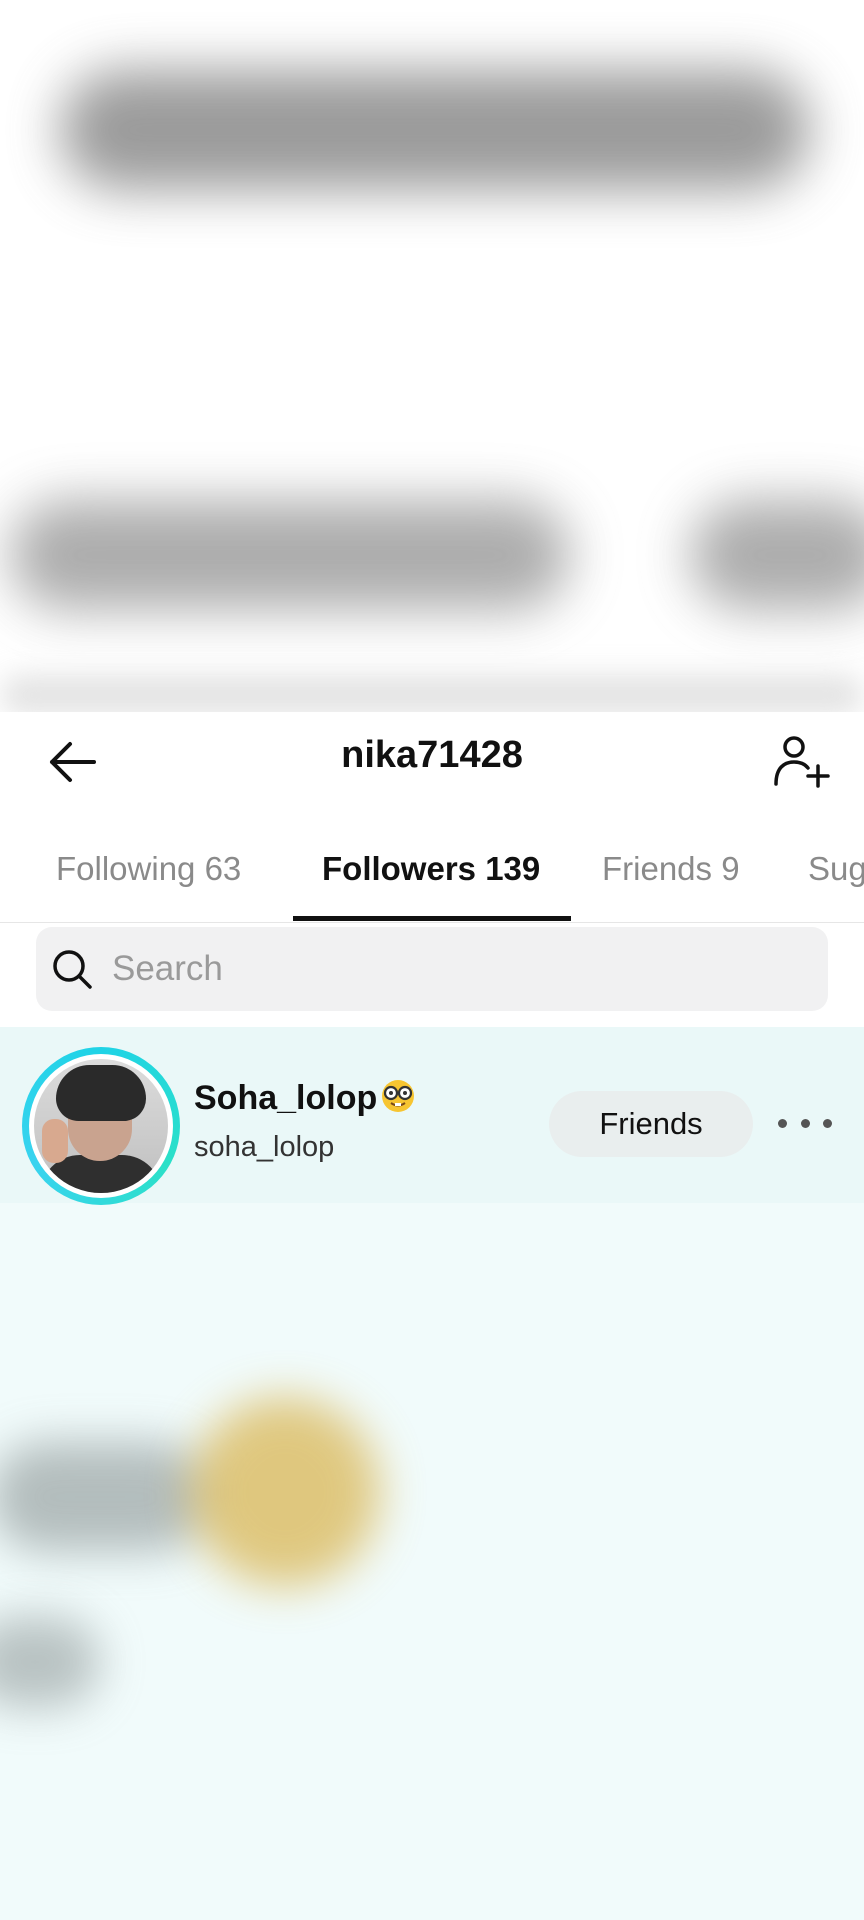 The height and width of the screenshot is (1920, 864). I want to click on avatar, so click(101, 1126).